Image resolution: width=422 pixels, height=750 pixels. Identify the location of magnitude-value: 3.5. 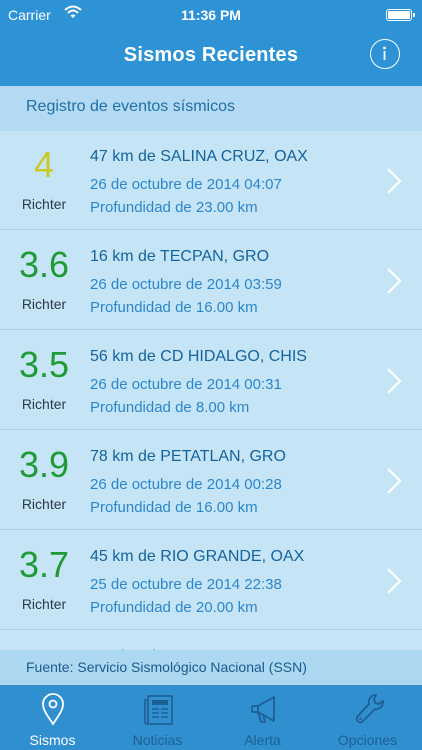
(44, 364).